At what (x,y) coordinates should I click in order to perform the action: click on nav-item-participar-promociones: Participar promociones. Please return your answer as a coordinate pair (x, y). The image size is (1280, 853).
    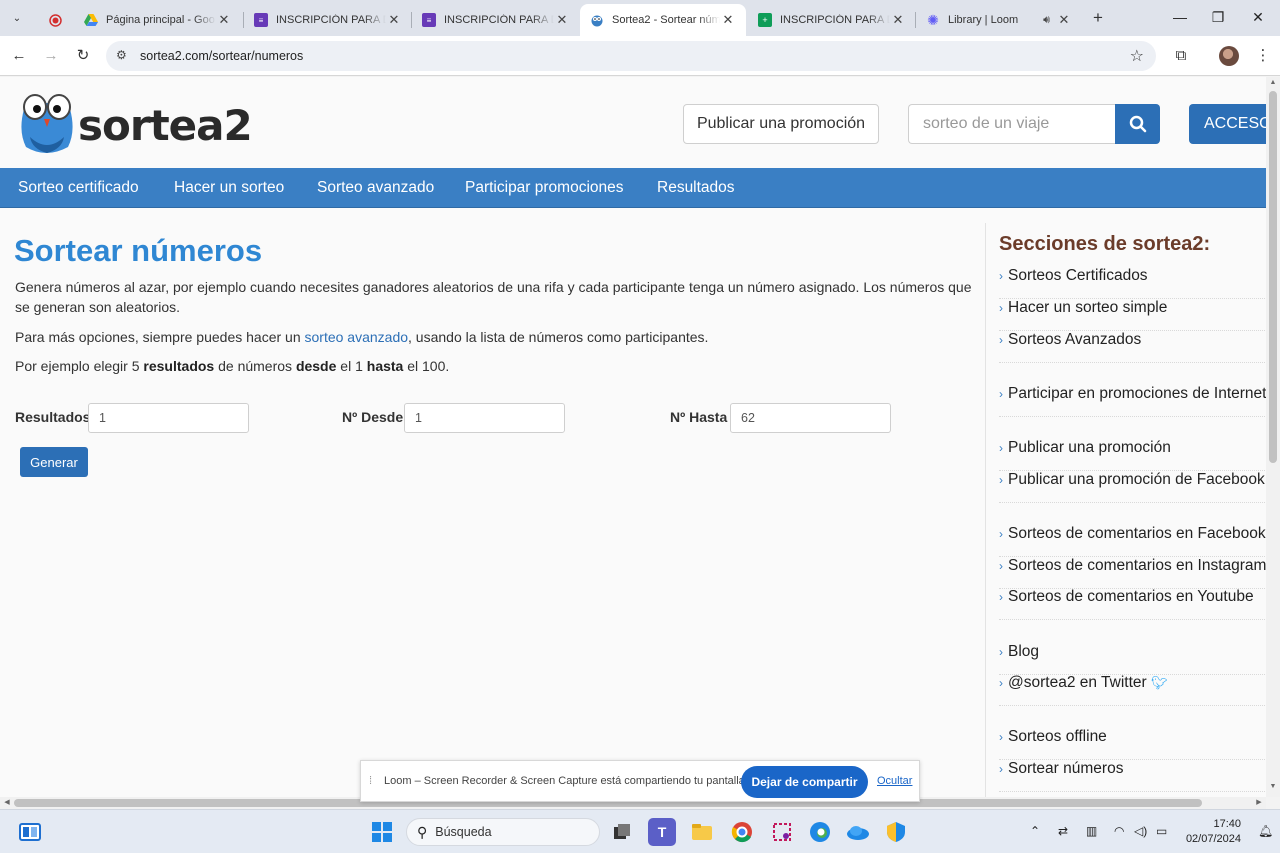
    Looking at the image, I should click on (544, 188).